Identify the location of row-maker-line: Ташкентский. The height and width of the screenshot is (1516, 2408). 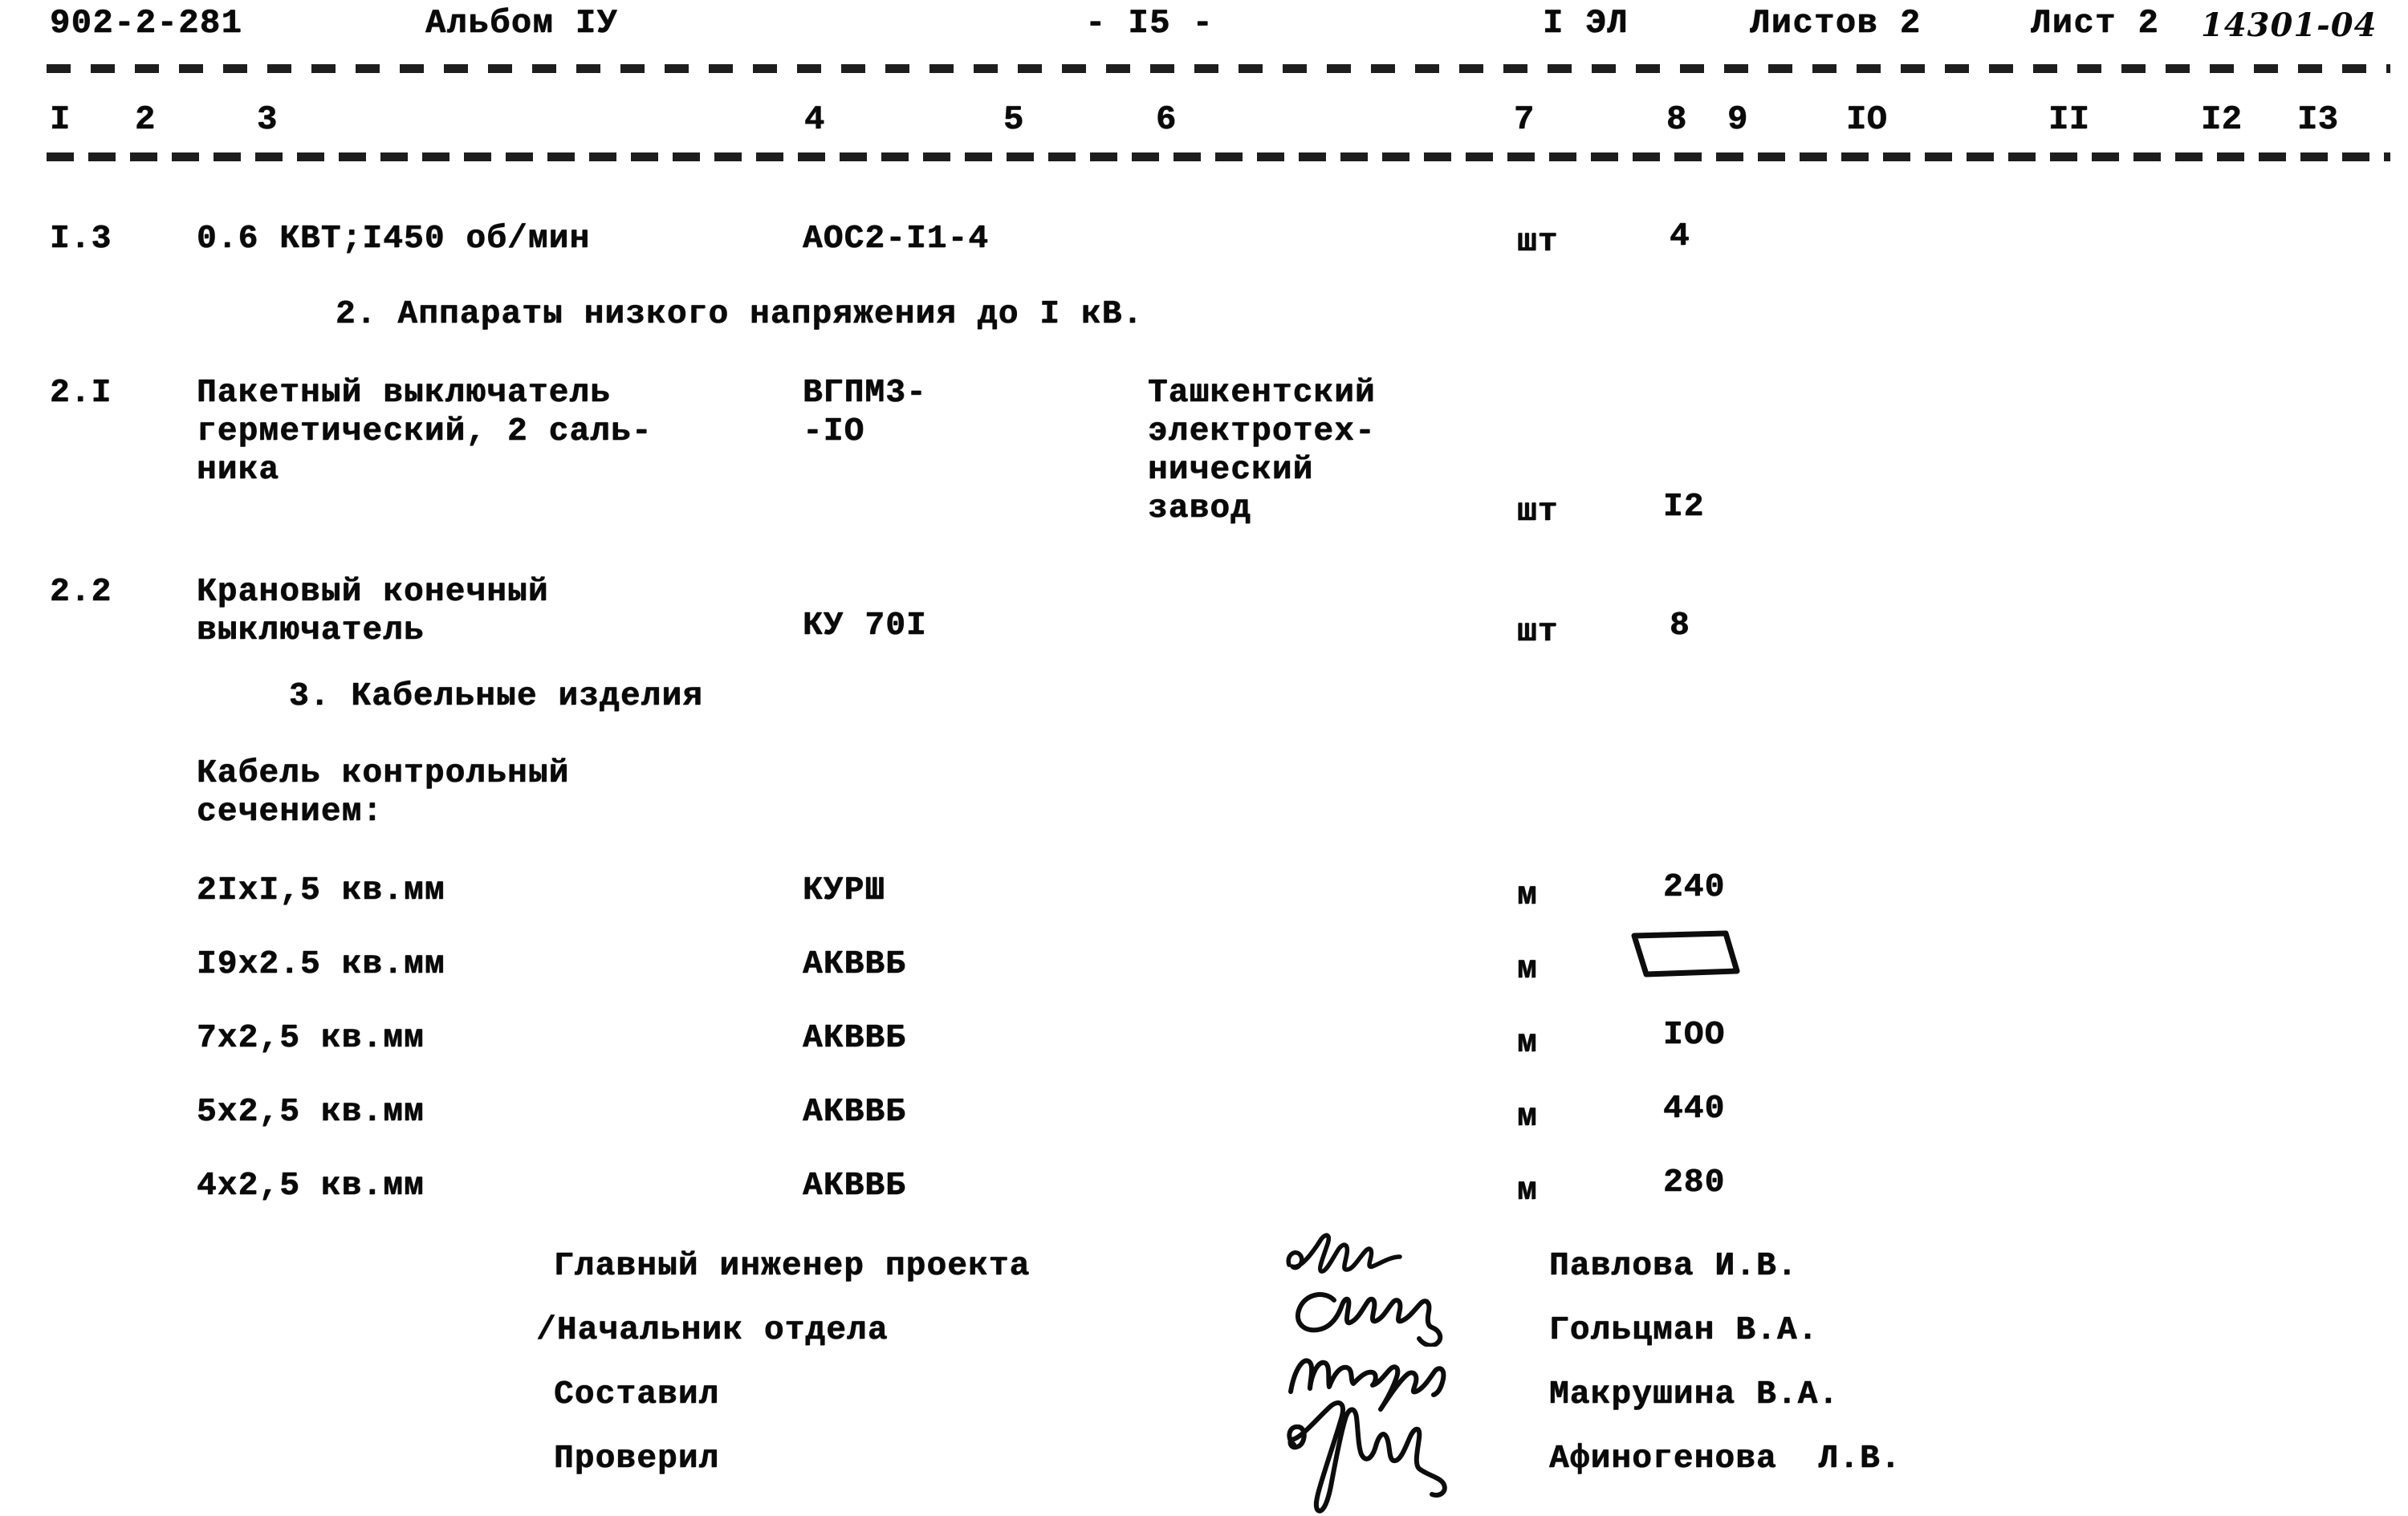
(1262, 394).